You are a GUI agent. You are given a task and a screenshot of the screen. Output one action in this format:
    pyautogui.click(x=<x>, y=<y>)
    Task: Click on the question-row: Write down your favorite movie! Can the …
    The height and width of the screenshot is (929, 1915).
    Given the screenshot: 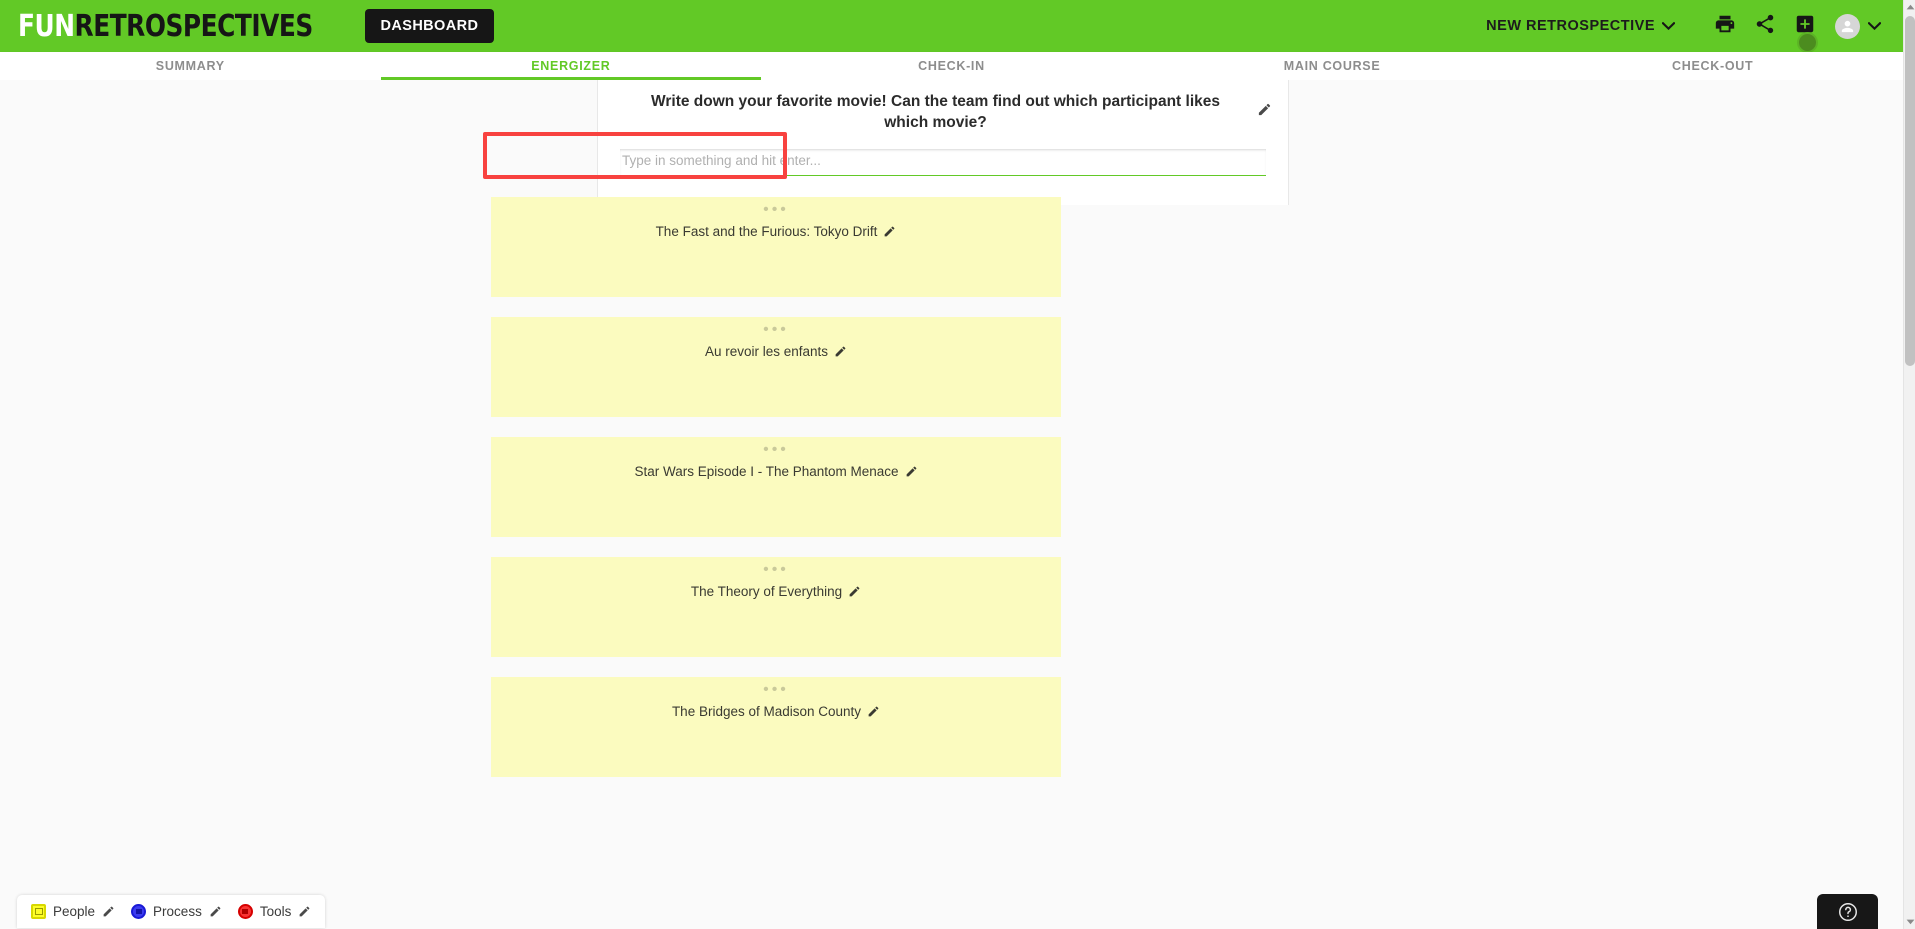 What is the action you would take?
    pyautogui.click(x=943, y=112)
    